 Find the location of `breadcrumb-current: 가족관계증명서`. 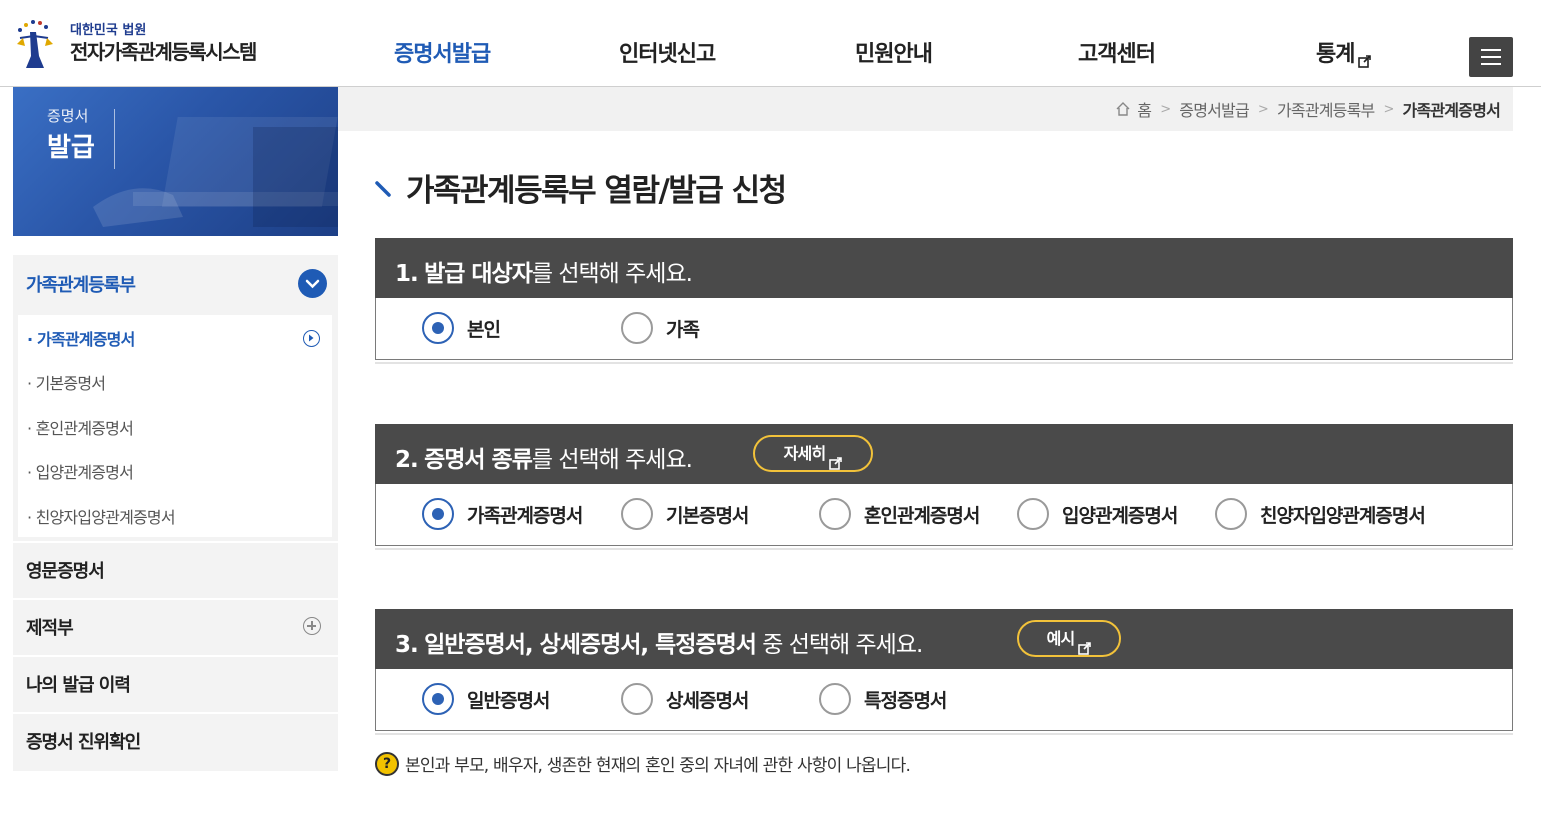

breadcrumb-current: 가족관계증명서 is located at coordinates (1451, 110).